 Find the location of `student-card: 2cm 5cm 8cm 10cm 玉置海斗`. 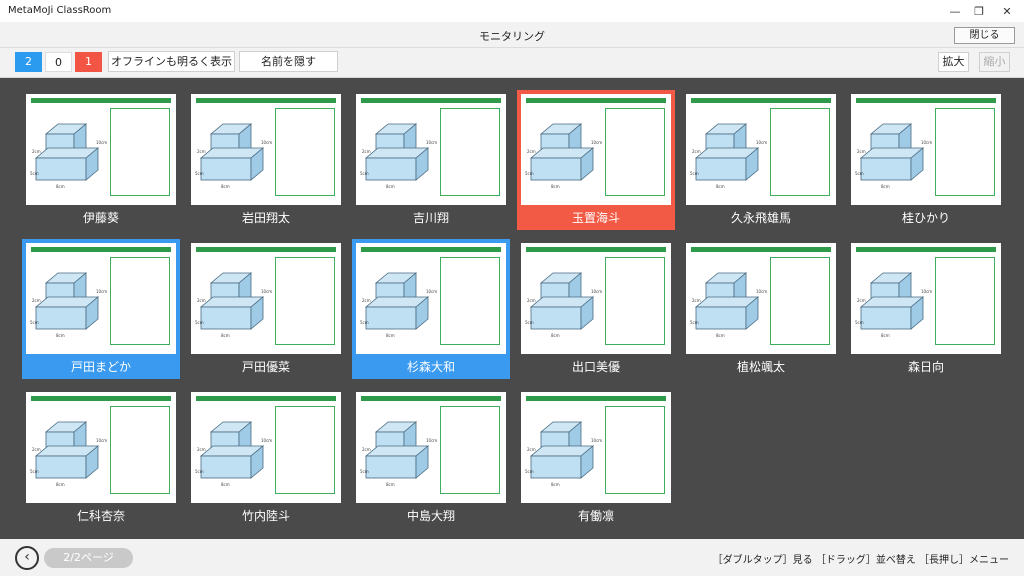

student-card: 2cm 5cm 8cm 10cm 玉置海斗 is located at coordinates (596, 160).